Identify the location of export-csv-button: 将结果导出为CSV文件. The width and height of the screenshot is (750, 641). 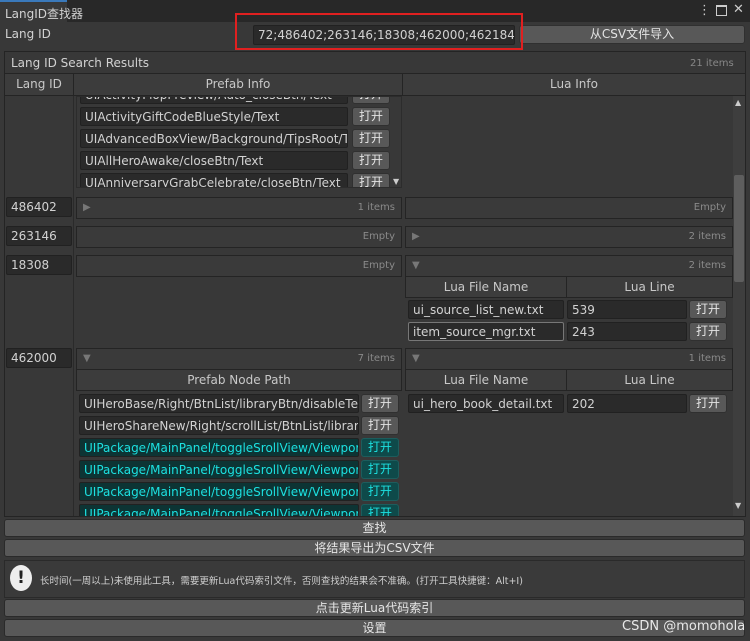
(374, 548).